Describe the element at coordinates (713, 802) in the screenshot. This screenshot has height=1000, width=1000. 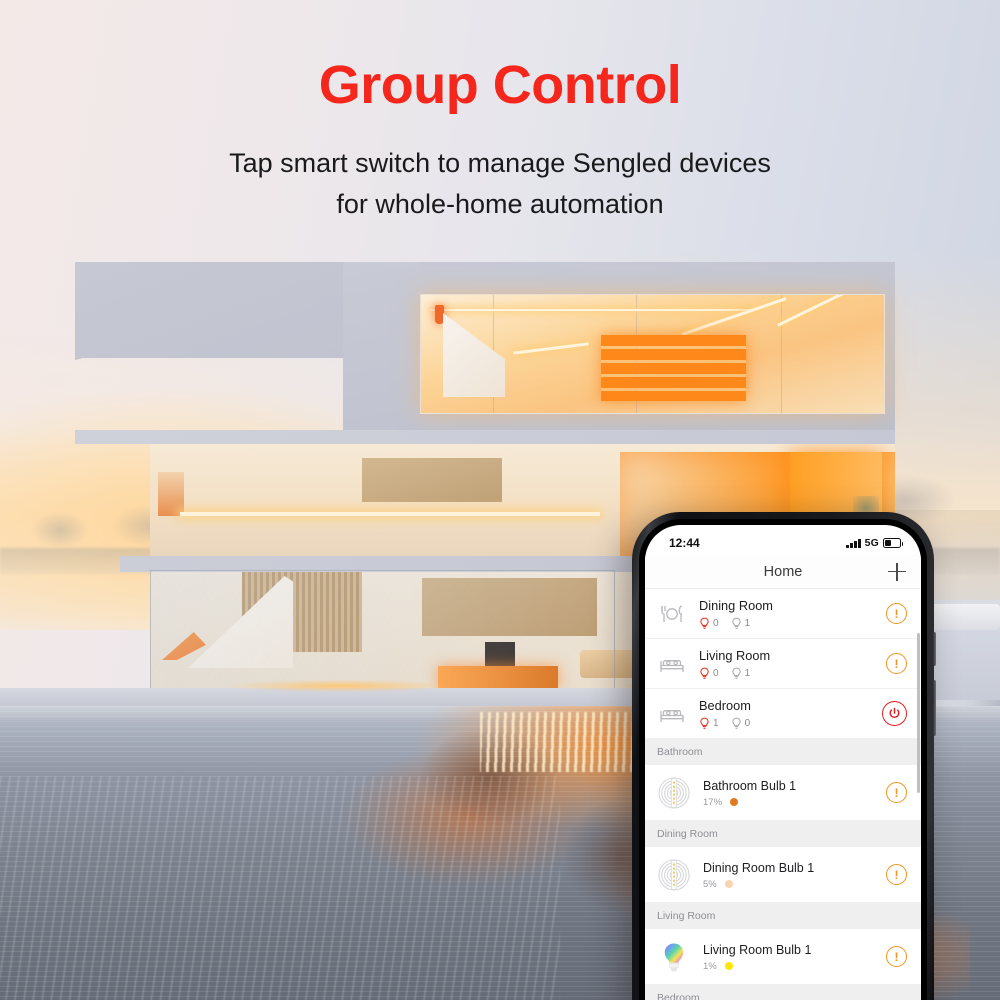
I see `brightness-value: 17%` at that location.